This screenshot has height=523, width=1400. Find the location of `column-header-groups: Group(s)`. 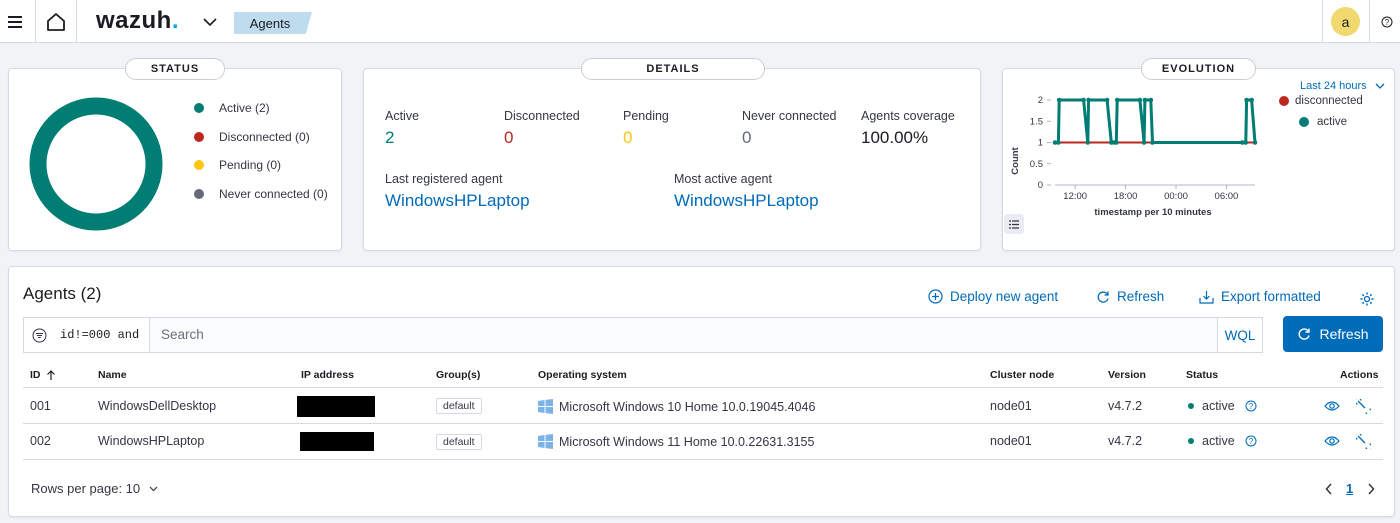

column-header-groups: Group(s) is located at coordinates (458, 375).